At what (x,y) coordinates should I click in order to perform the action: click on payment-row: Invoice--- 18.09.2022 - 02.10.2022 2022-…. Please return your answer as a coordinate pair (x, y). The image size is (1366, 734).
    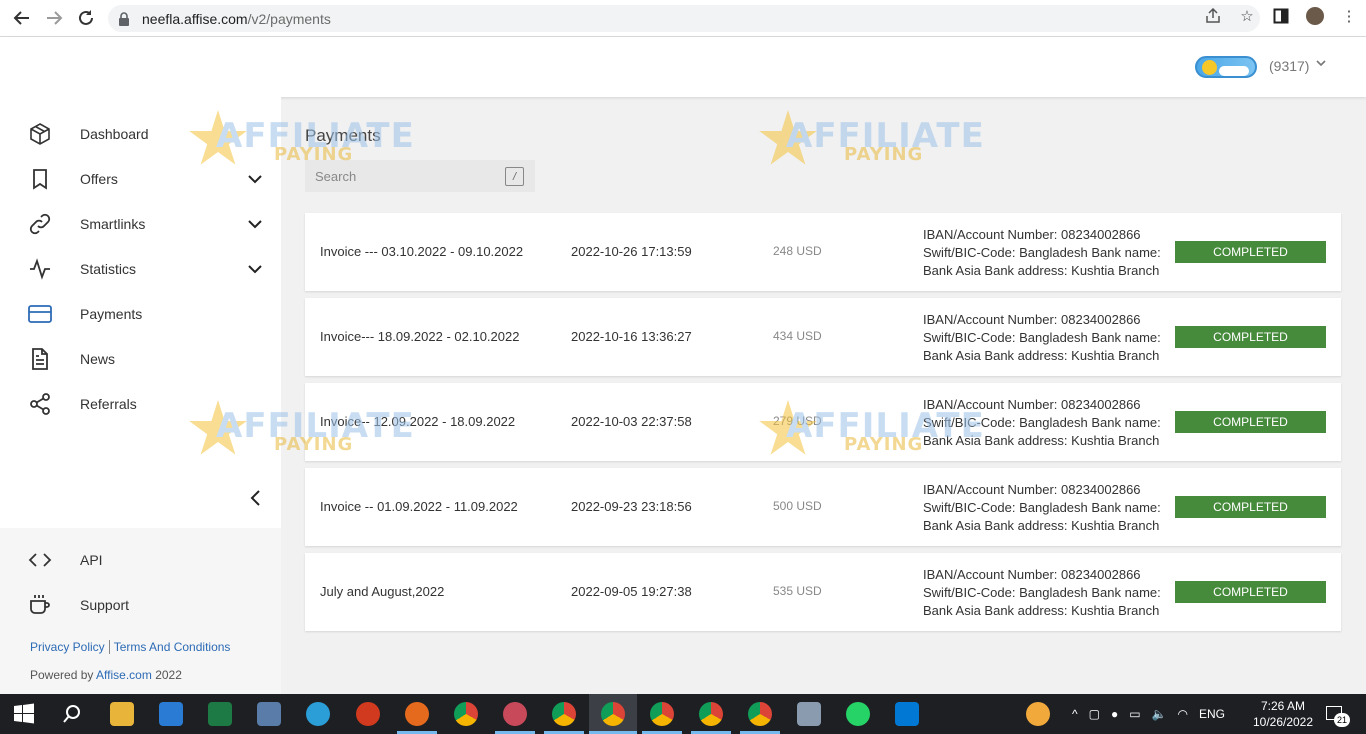
    Looking at the image, I should click on (823, 337).